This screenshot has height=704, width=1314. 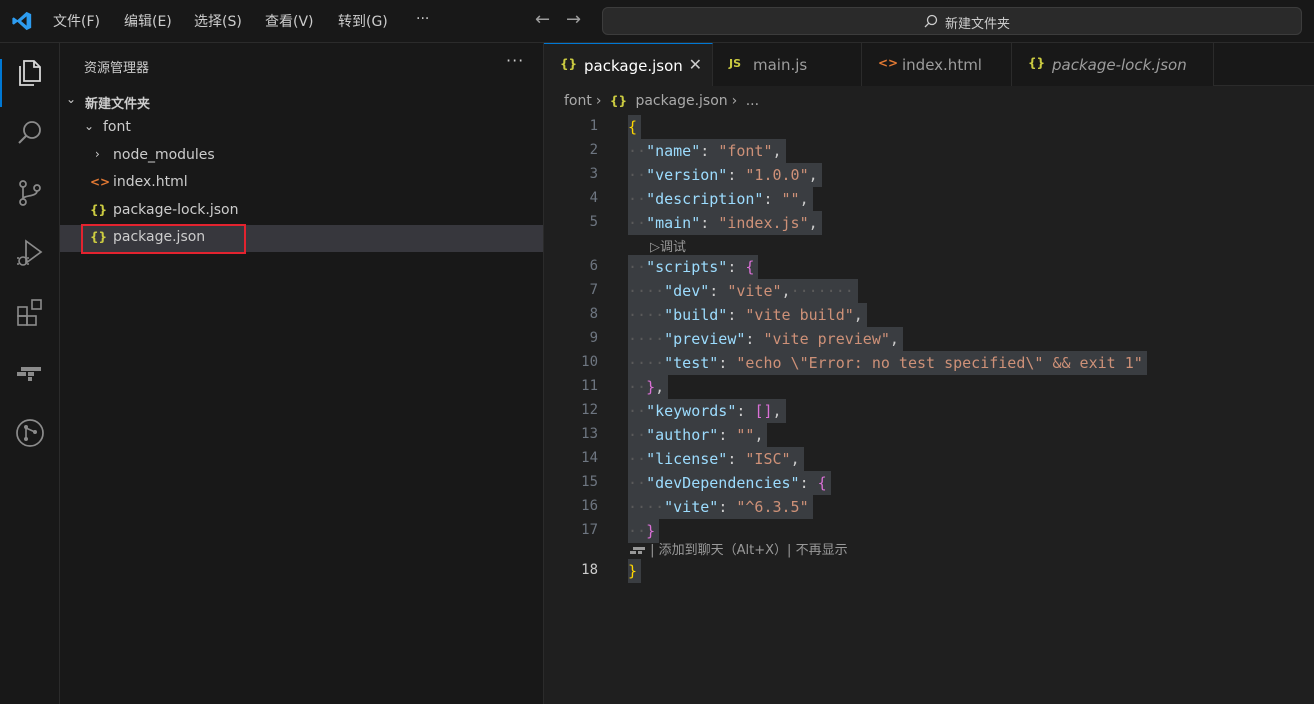 I want to click on active-indicator, so click(x=1, y=83).